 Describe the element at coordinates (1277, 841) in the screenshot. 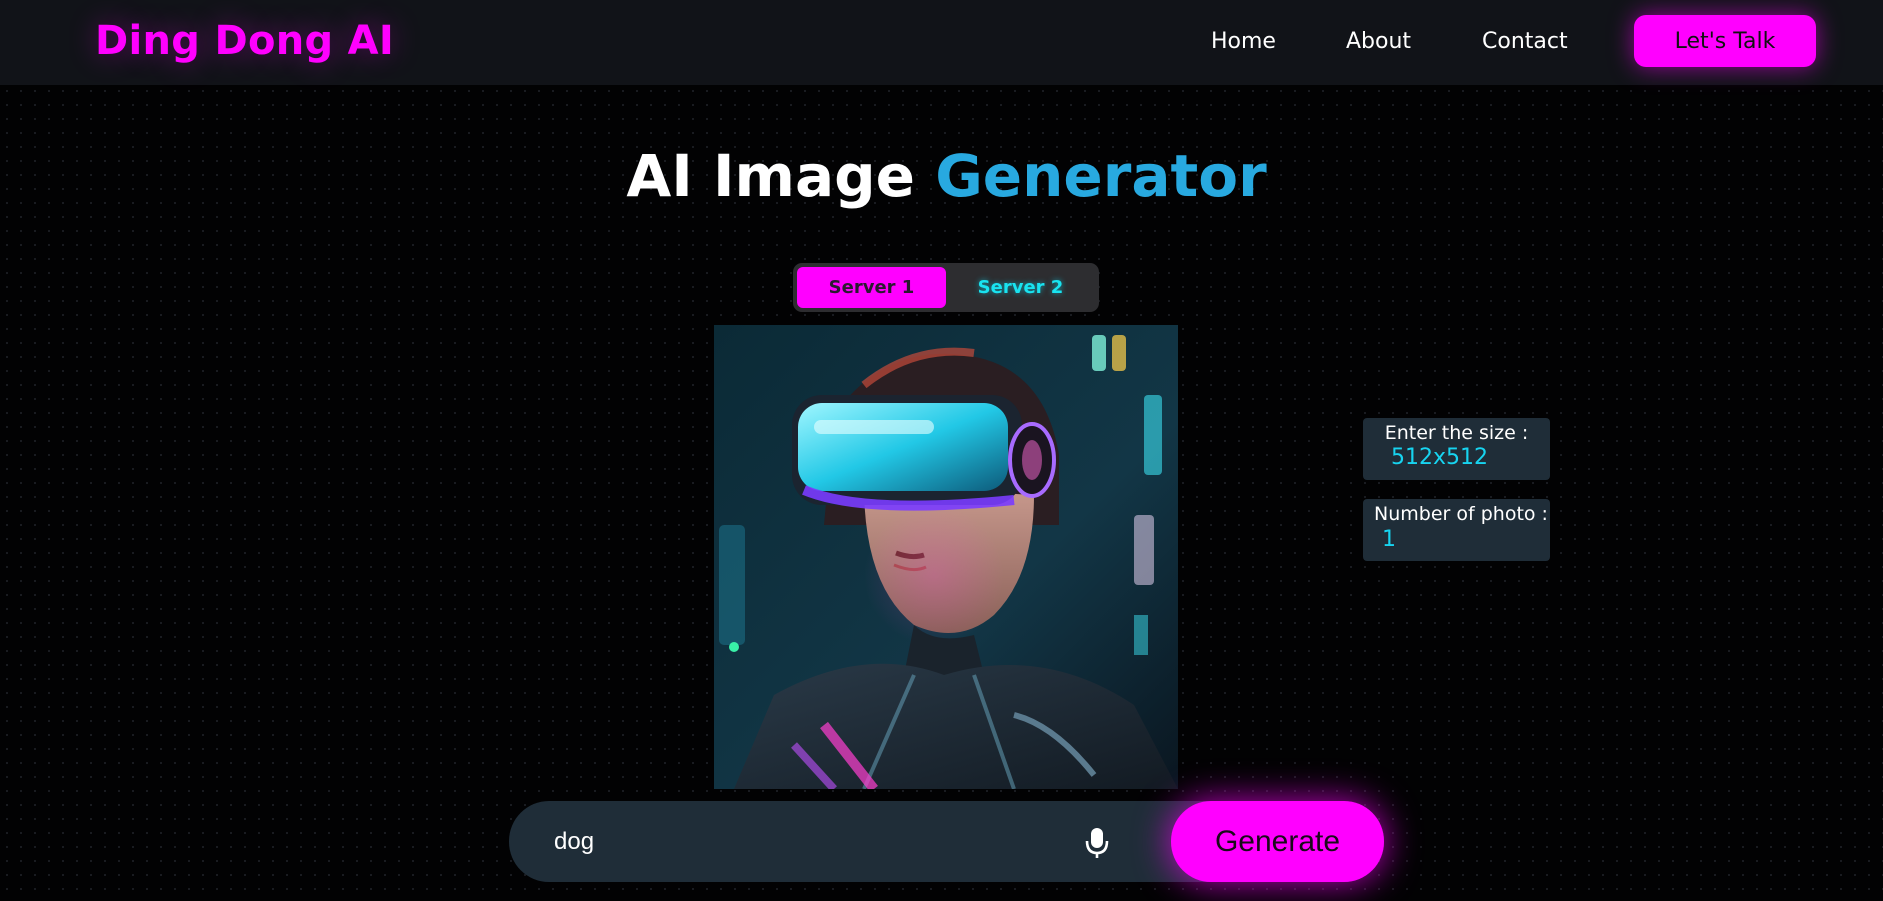

I see `generate-button: Generate` at that location.